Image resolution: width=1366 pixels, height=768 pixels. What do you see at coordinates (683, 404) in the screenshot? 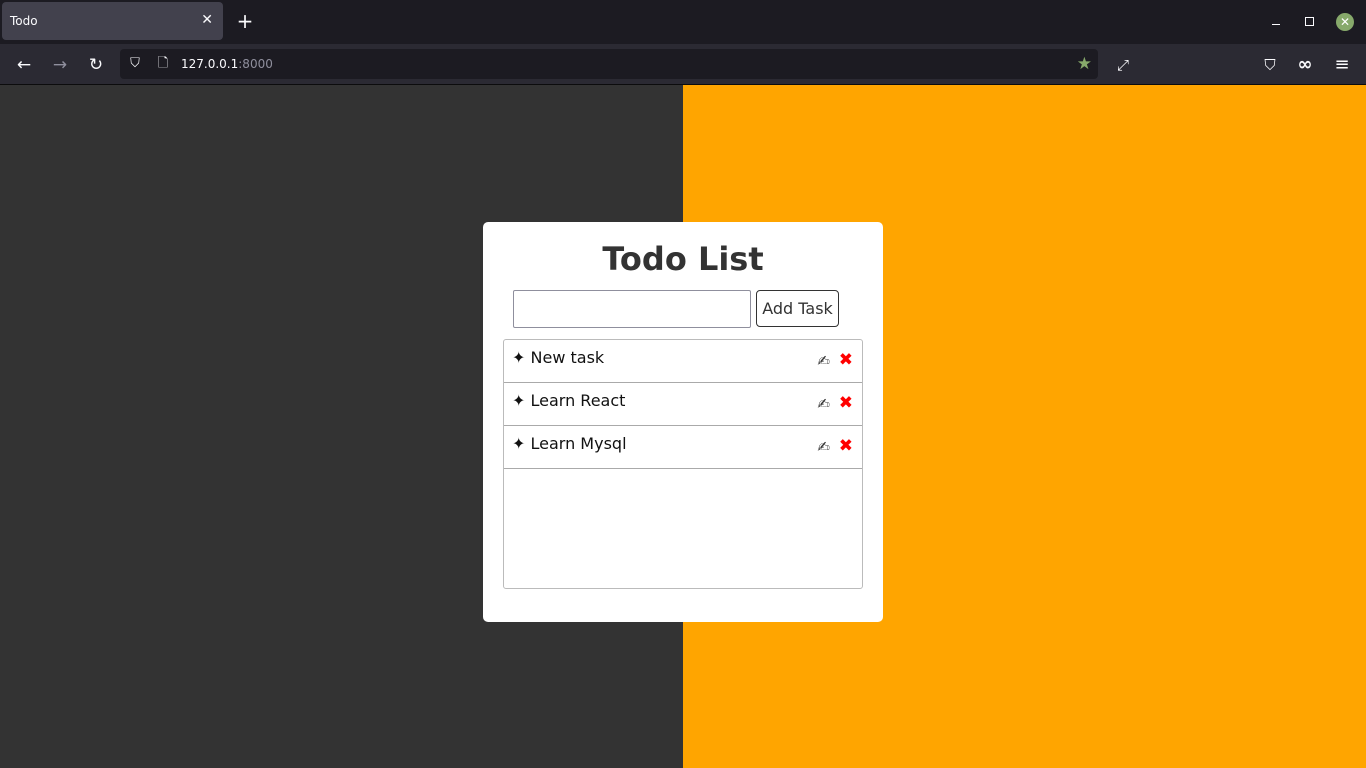
I see `task-item: ✦ Learn React ✍ ✖` at bounding box center [683, 404].